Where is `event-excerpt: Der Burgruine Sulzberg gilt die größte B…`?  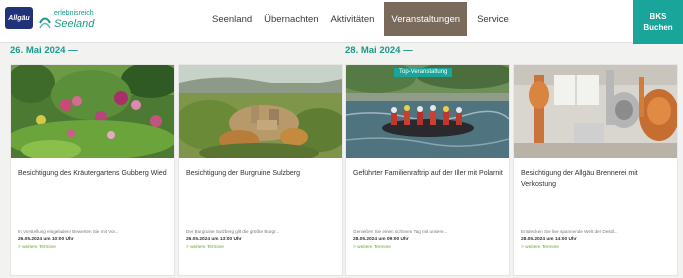 event-excerpt: Der Burgruine Sulzberg gilt die größte B… is located at coordinates (233, 231).